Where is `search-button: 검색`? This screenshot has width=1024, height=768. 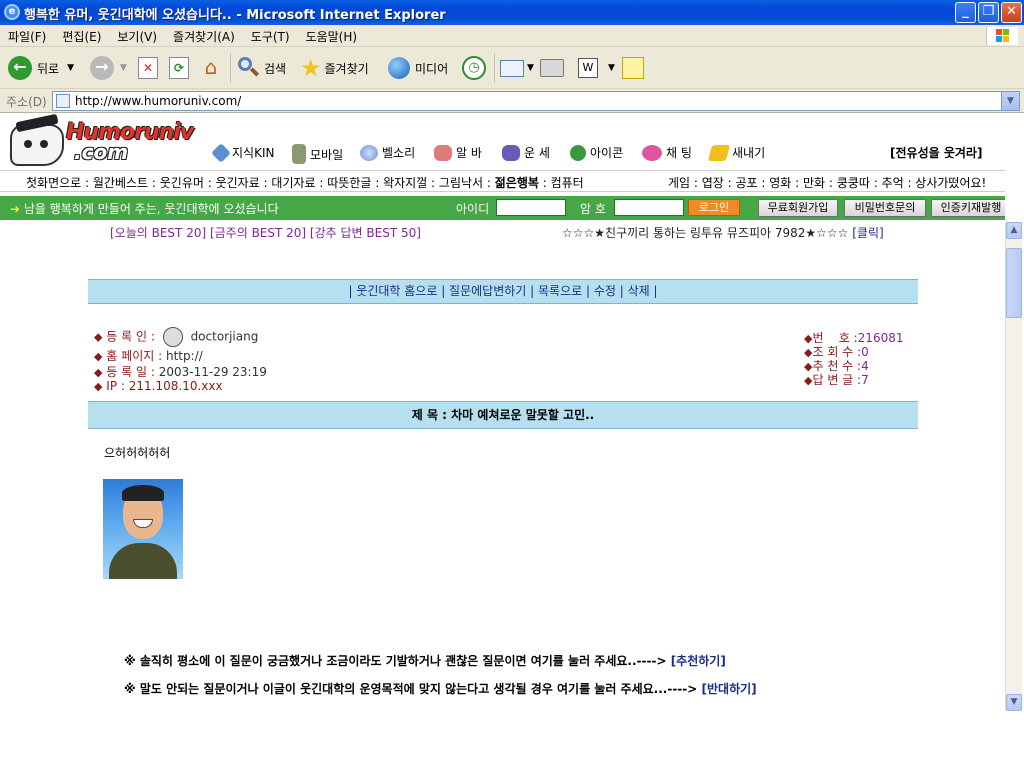 search-button: 검색 is located at coordinates (261, 68).